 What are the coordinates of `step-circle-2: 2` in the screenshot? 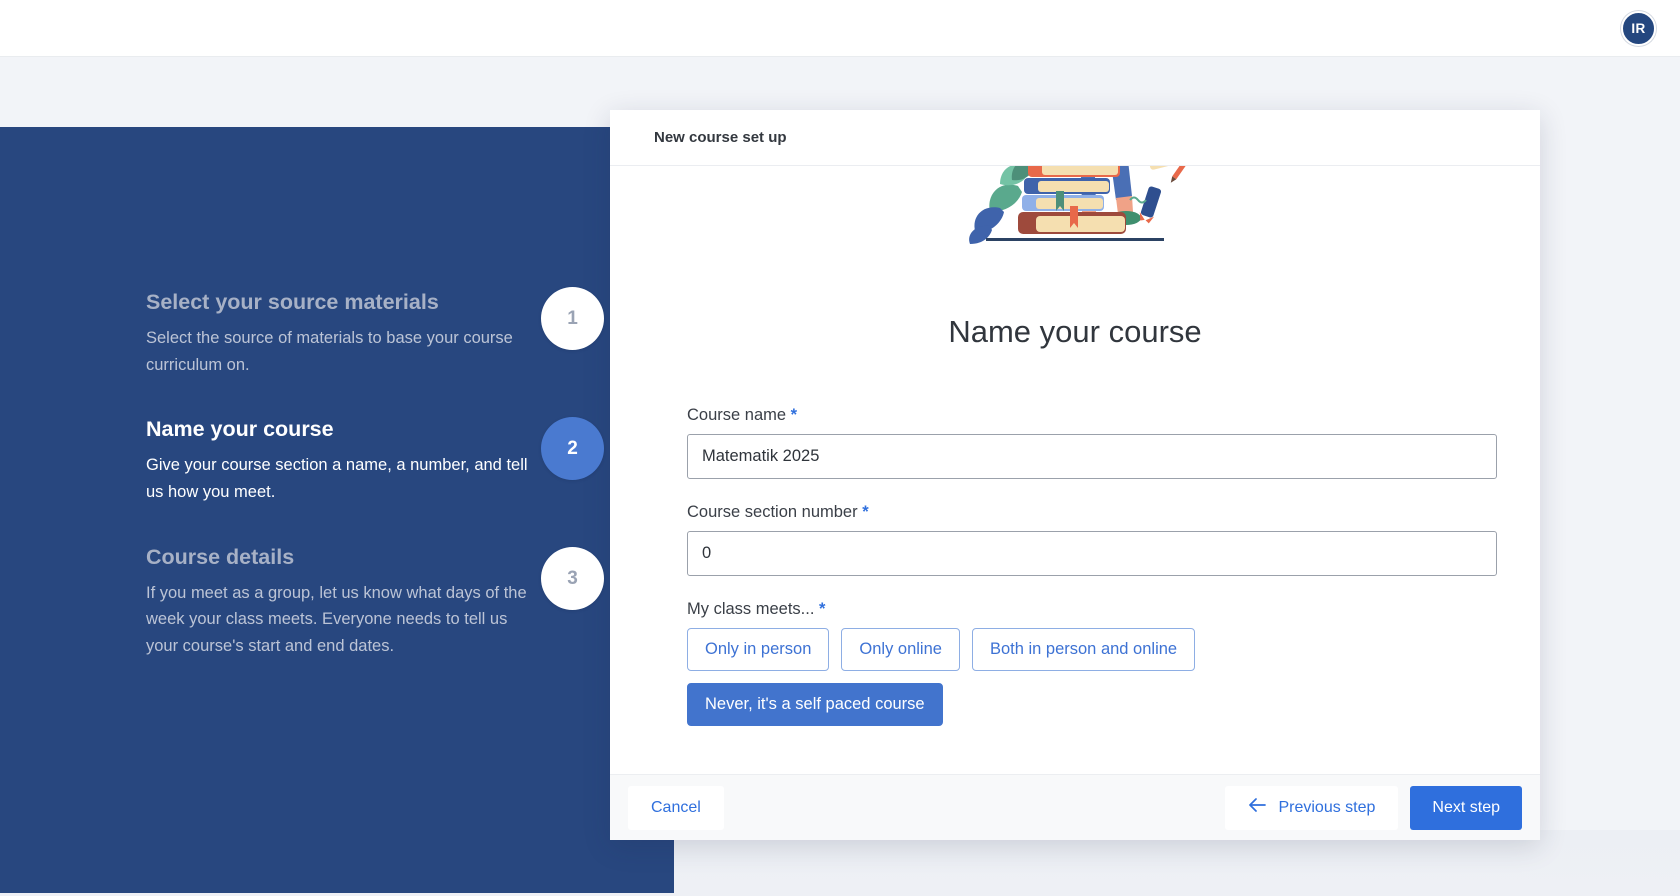 It's located at (572, 448).